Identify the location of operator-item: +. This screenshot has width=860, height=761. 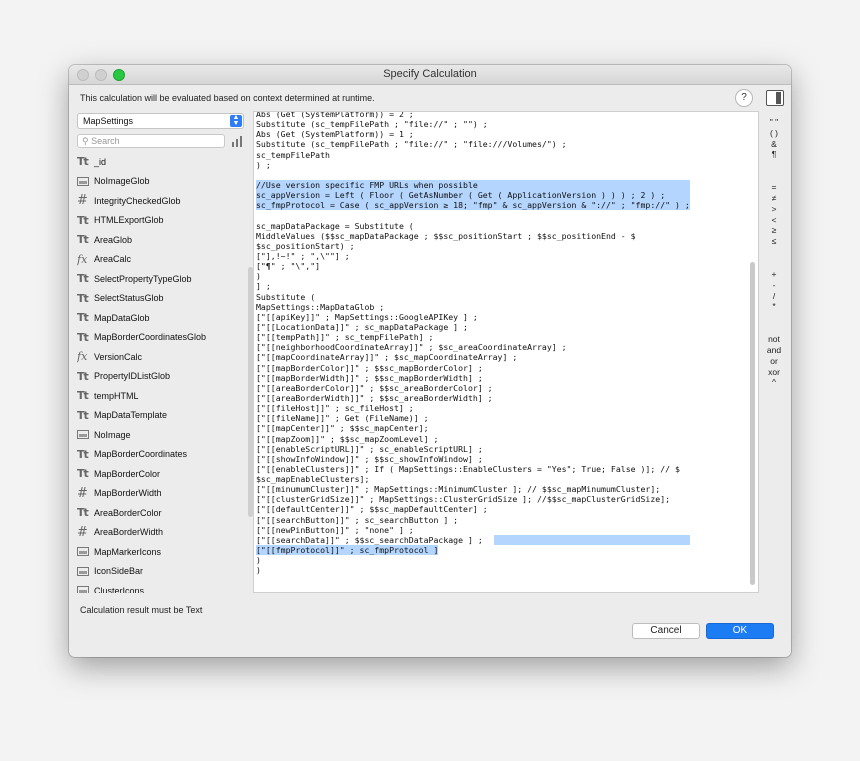
(774, 274).